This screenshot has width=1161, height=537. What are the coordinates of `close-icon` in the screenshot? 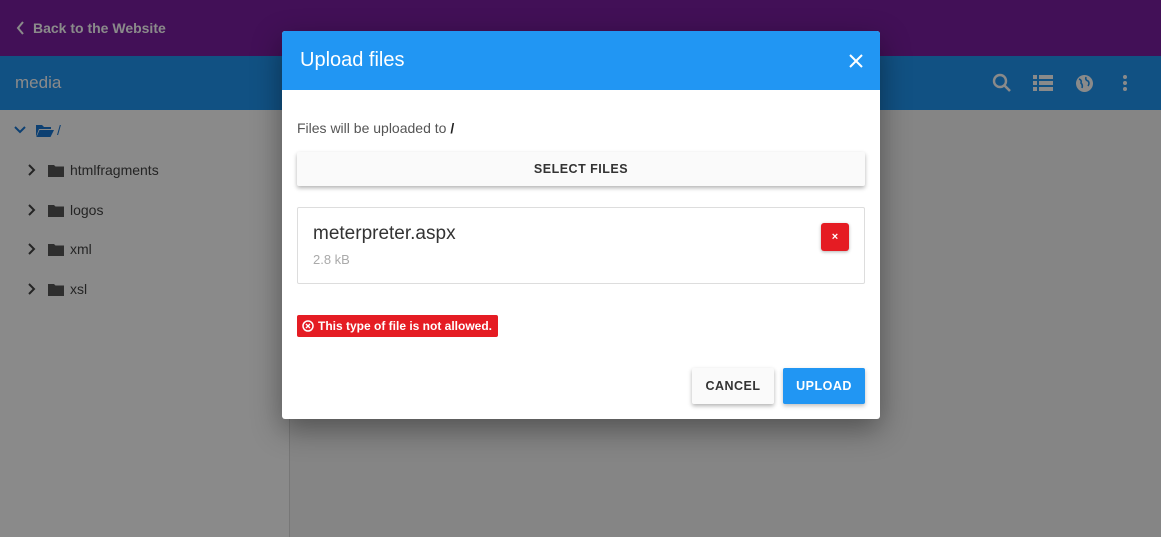 It's located at (856, 61).